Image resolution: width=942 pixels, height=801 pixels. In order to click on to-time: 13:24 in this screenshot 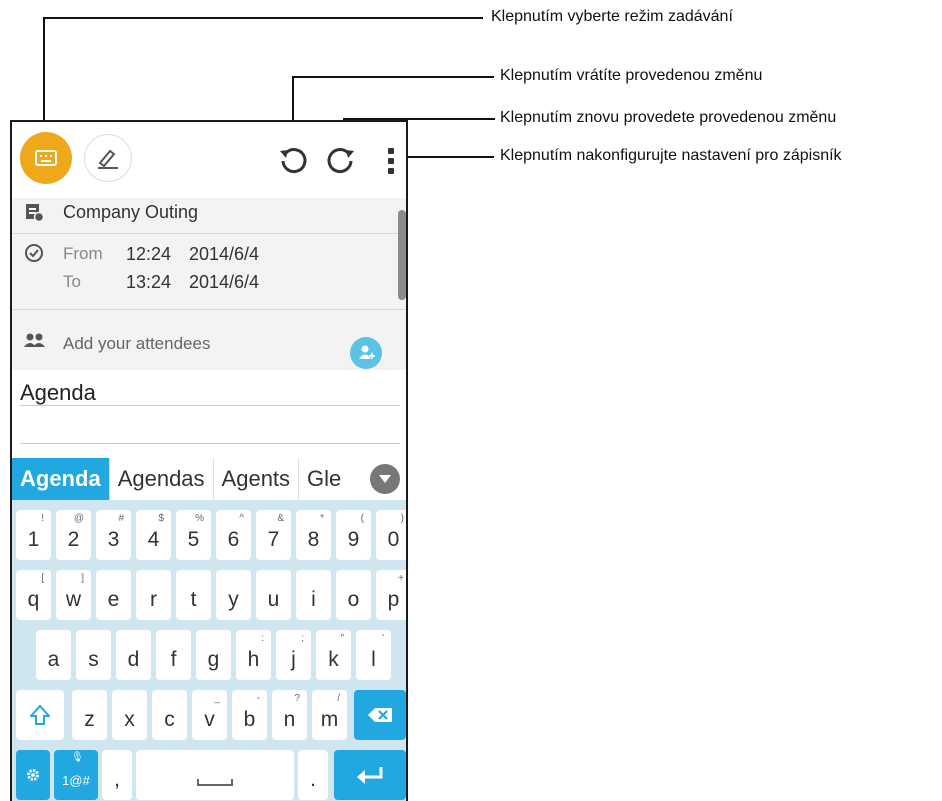, I will do `click(149, 282)`.